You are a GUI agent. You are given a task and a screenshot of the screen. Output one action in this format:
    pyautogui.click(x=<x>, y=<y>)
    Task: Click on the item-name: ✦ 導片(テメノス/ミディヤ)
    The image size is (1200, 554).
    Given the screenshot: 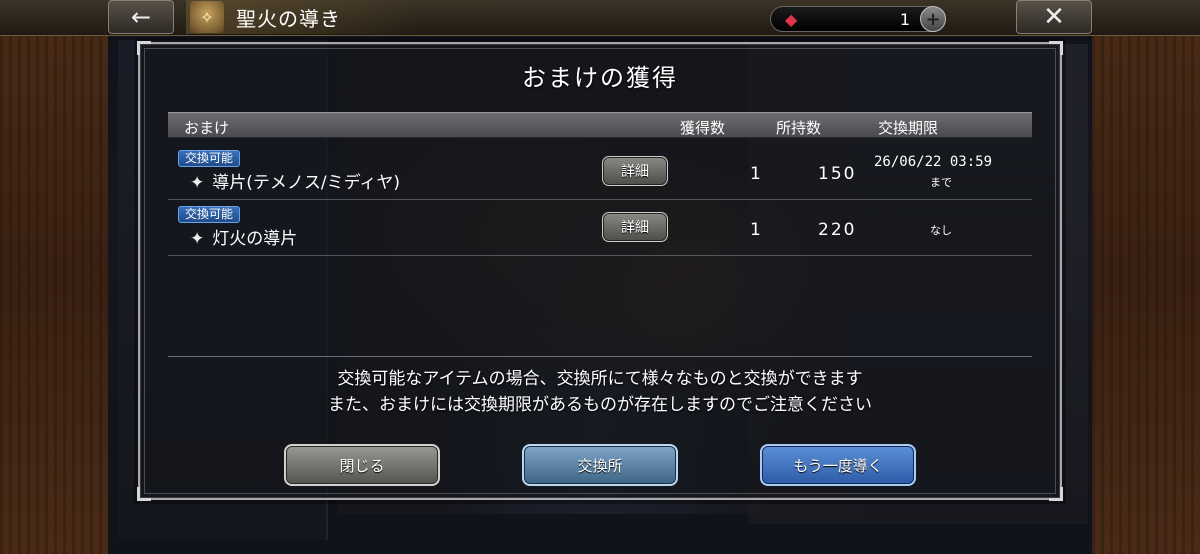 What is the action you would take?
    pyautogui.click(x=295, y=180)
    